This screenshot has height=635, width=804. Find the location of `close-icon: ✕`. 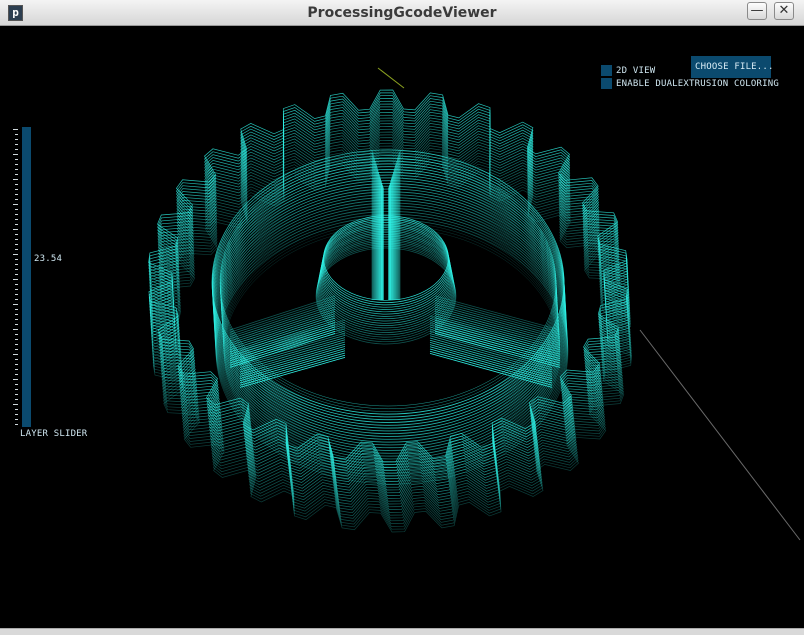

close-icon: ✕ is located at coordinates (784, 10).